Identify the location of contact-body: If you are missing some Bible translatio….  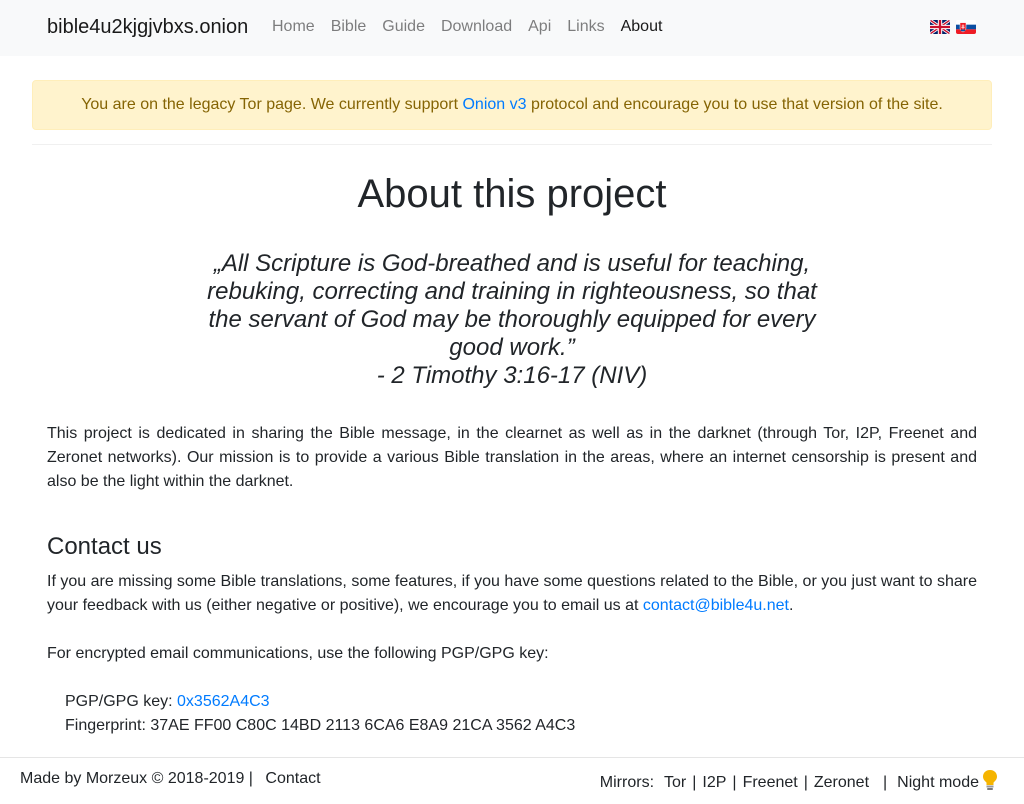
(512, 593).